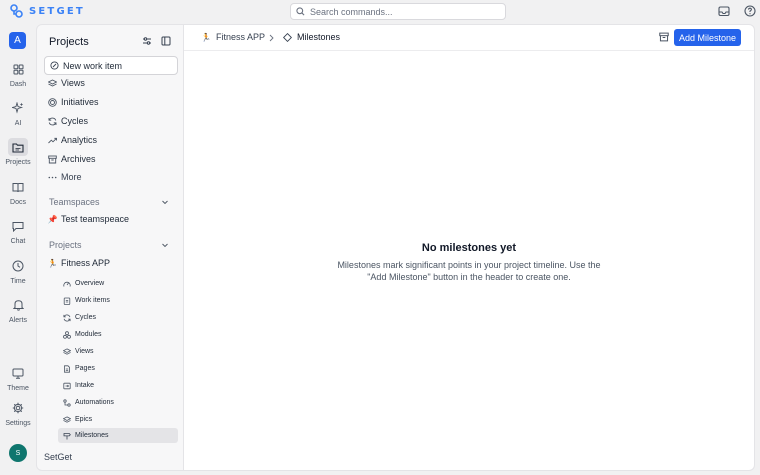  What do you see at coordinates (88, 334) in the screenshot?
I see `sub-label: Modules` at bounding box center [88, 334].